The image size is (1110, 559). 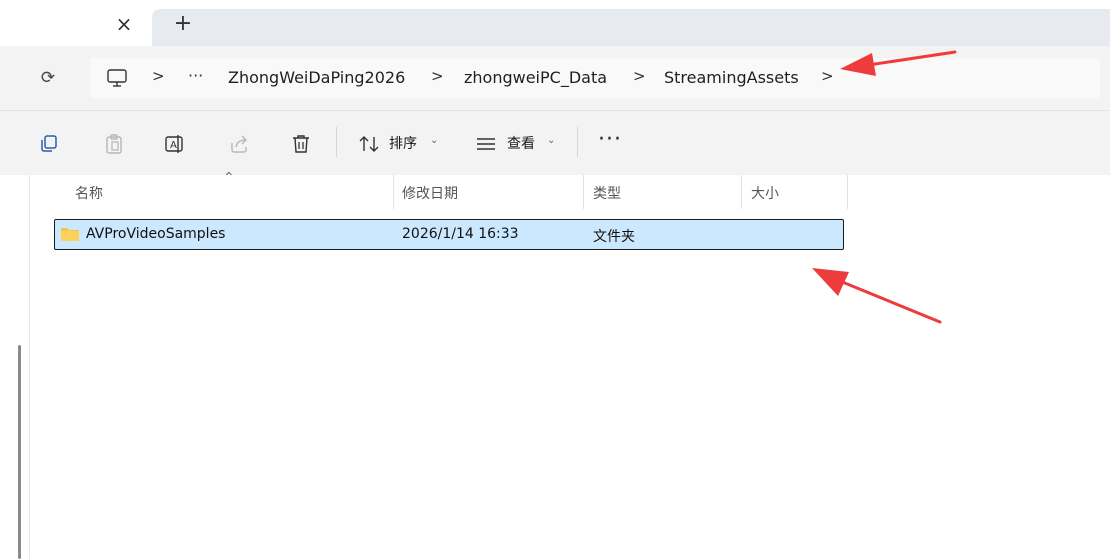 I want to click on annotation-arrow-folder, so click(x=877, y=296).